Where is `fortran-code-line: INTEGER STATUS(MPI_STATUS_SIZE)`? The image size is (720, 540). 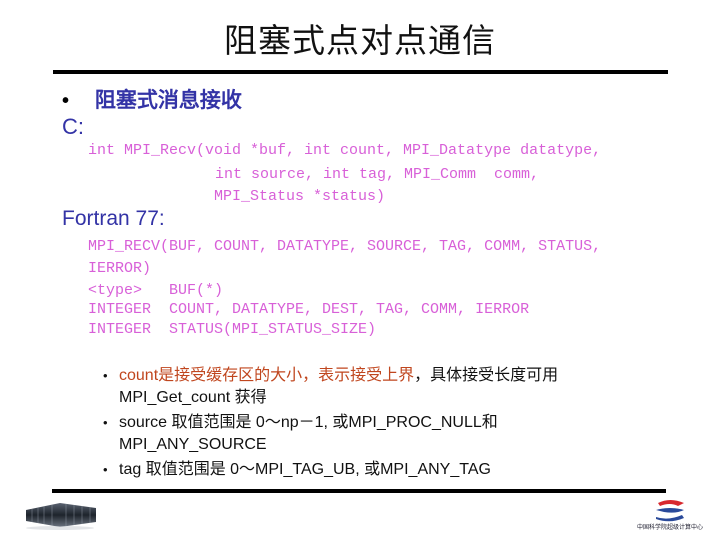
fortran-code-line: INTEGER STATUS(MPI_STATUS_SIZE) is located at coordinates (232, 329).